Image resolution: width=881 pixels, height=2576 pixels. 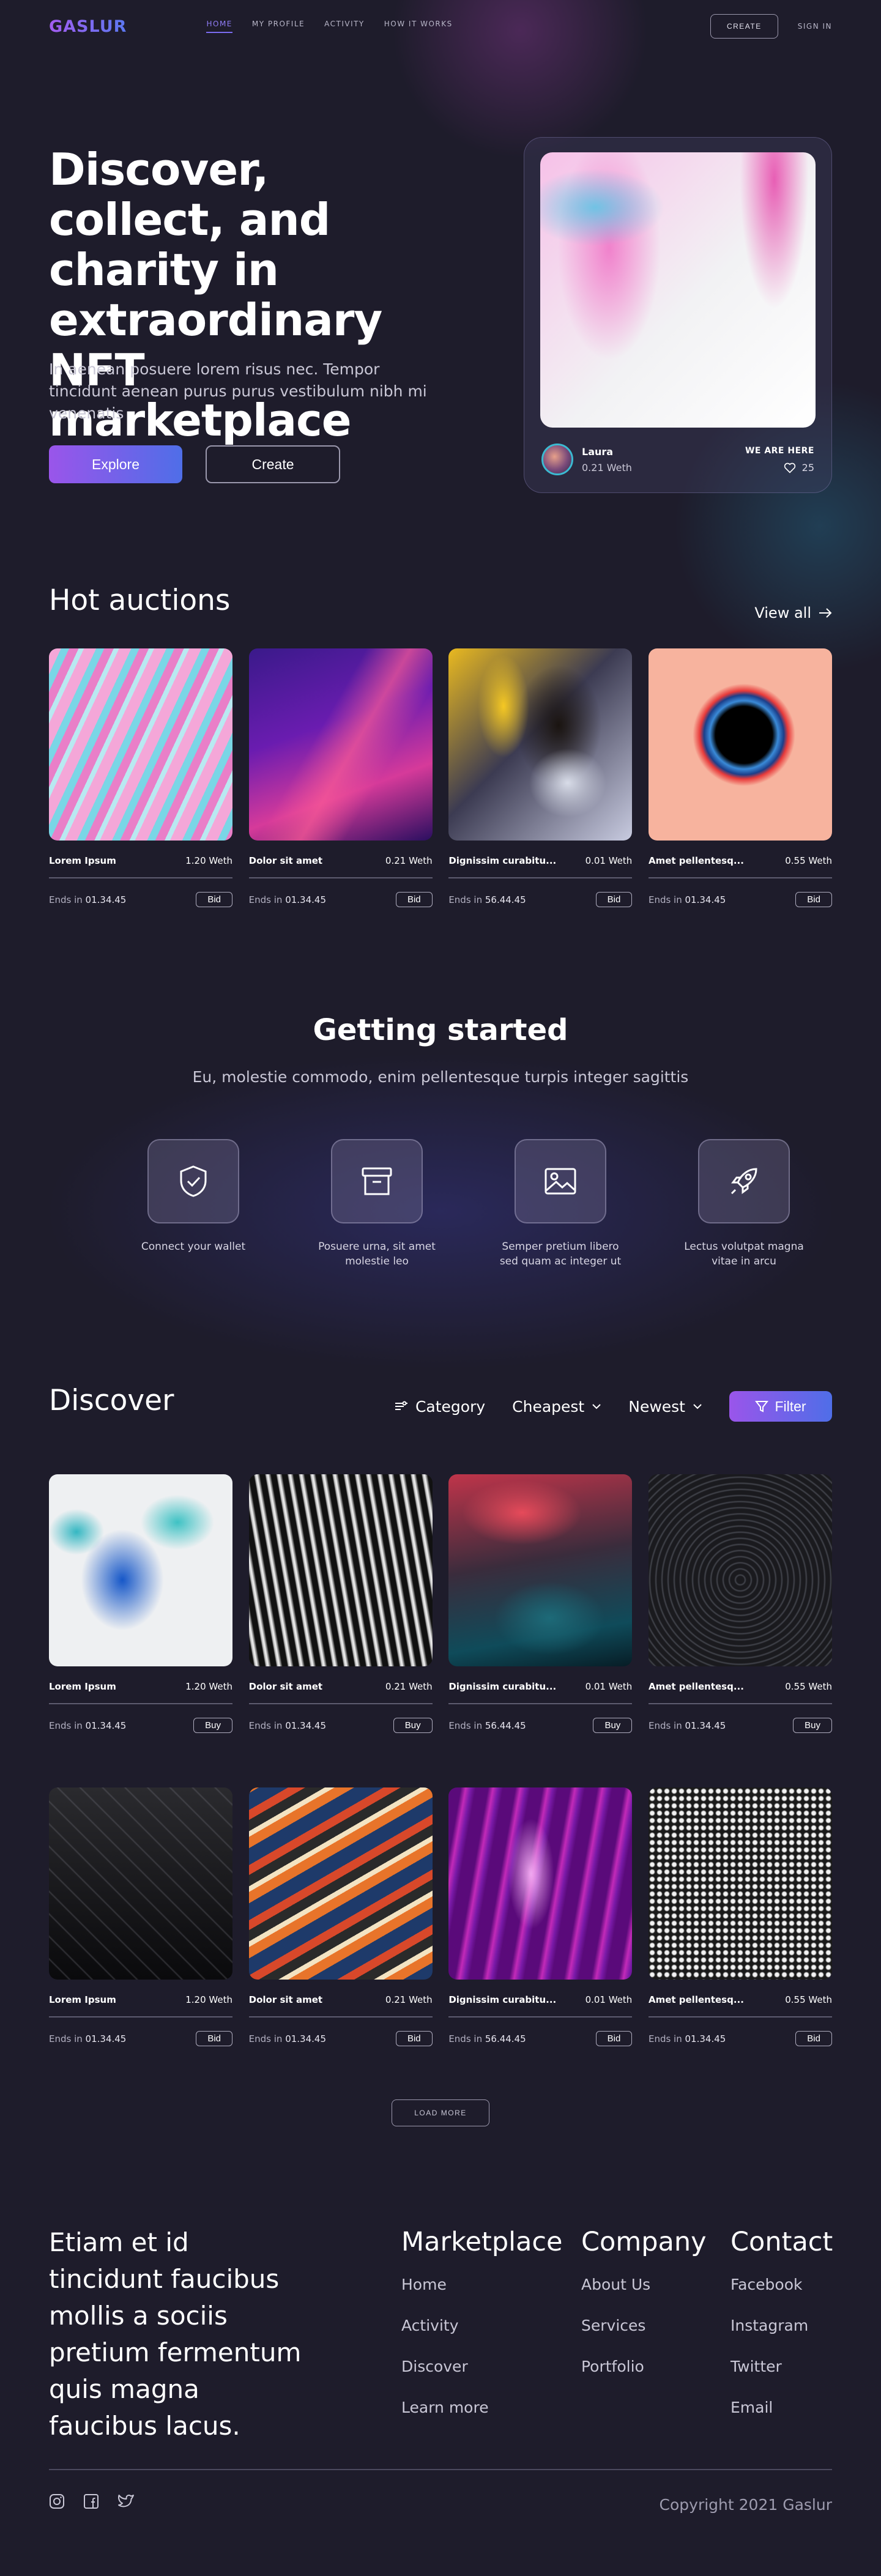 I want to click on arrow-right-icon, so click(x=825, y=613).